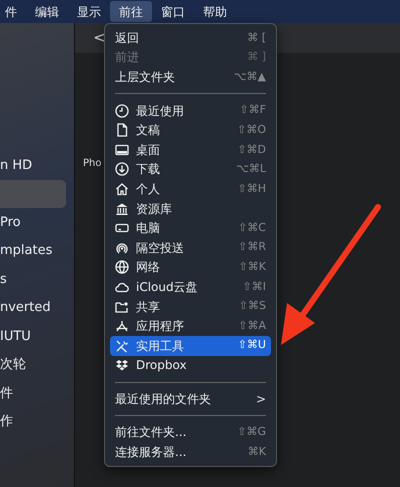 The image size is (400, 487). I want to click on menu-item-label: 返回, so click(127, 38).